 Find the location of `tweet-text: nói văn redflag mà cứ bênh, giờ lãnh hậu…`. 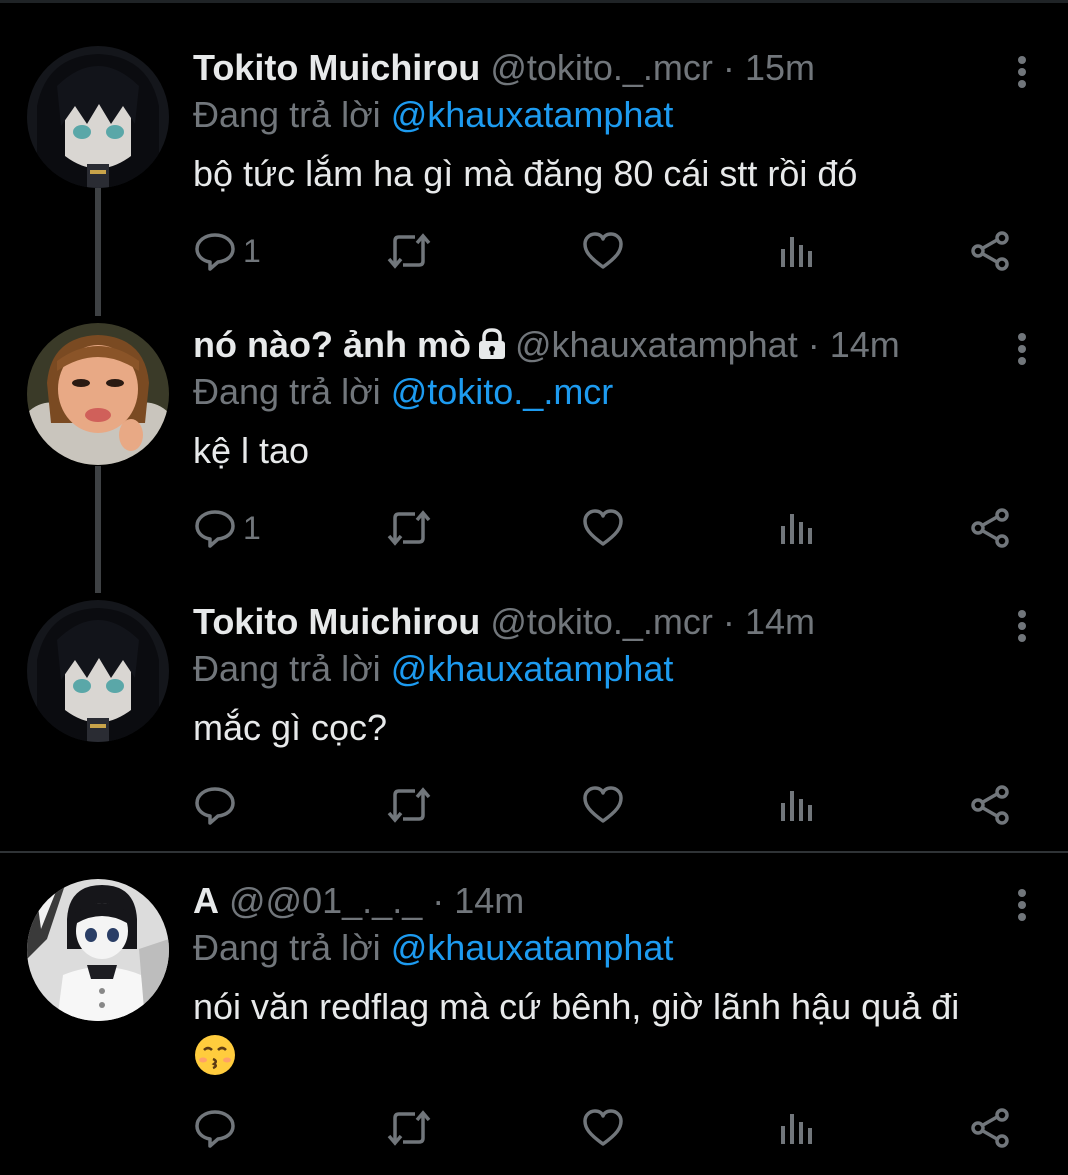

tweet-text: nói văn redflag mà cứ bênh, giờ lãnh hậu… is located at coordinates (613, 1030).